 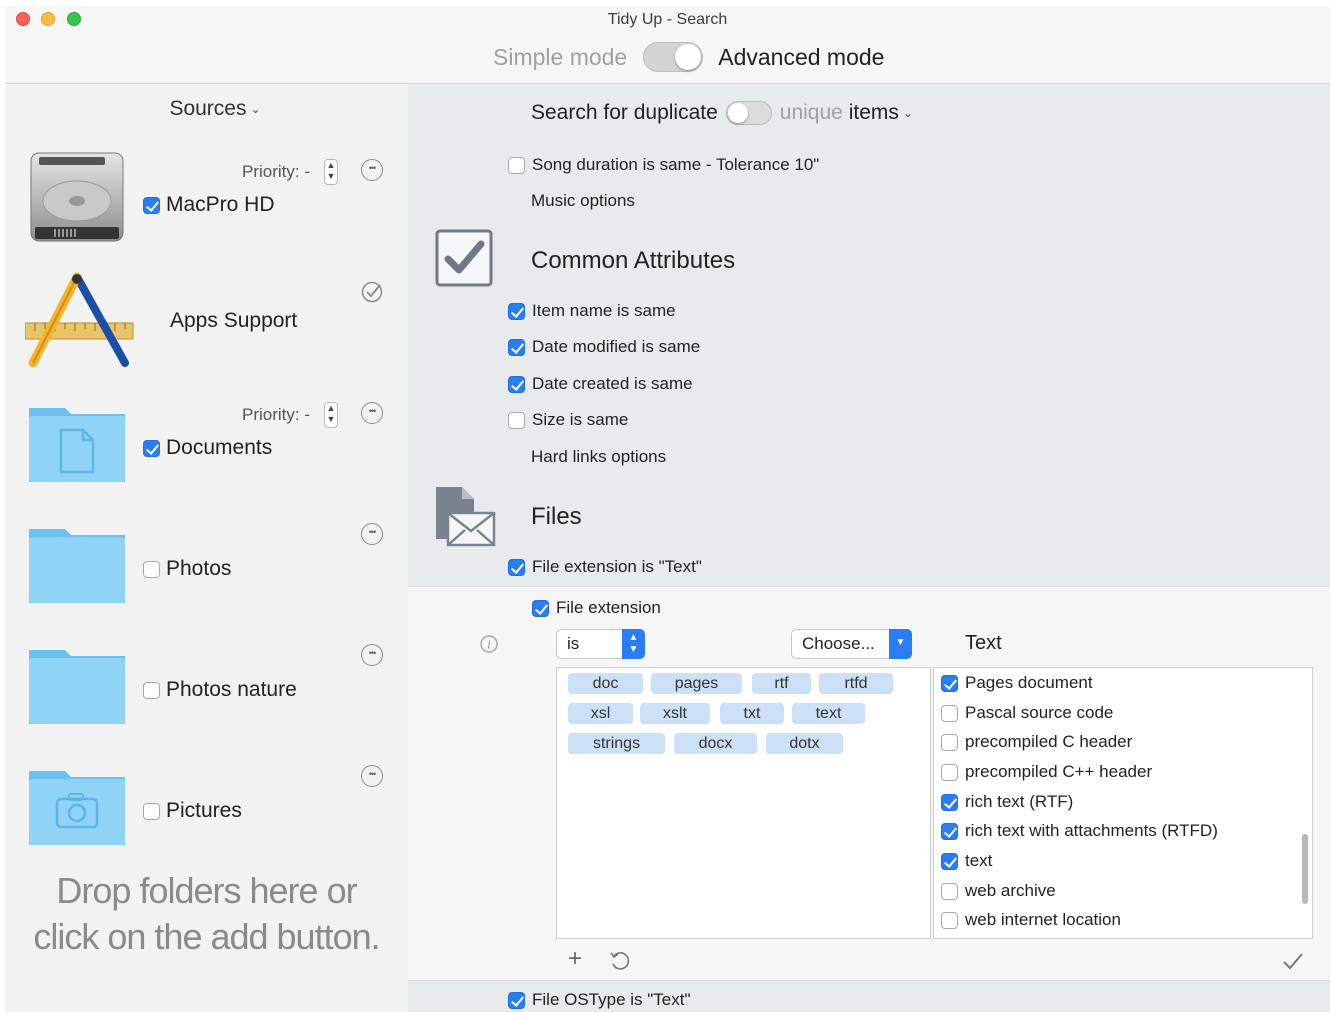 What do you see at coordinates (231, 689) in the screenshot?
I see `source-name: Photos nature` at bounding box center [231, 689].